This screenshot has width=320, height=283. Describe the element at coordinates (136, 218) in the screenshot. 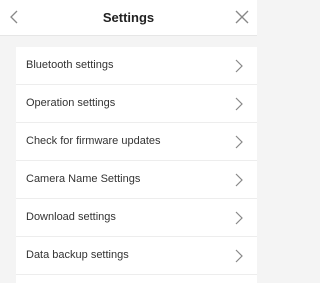

I see `menu-item-download-settings: Download settings` at that location.